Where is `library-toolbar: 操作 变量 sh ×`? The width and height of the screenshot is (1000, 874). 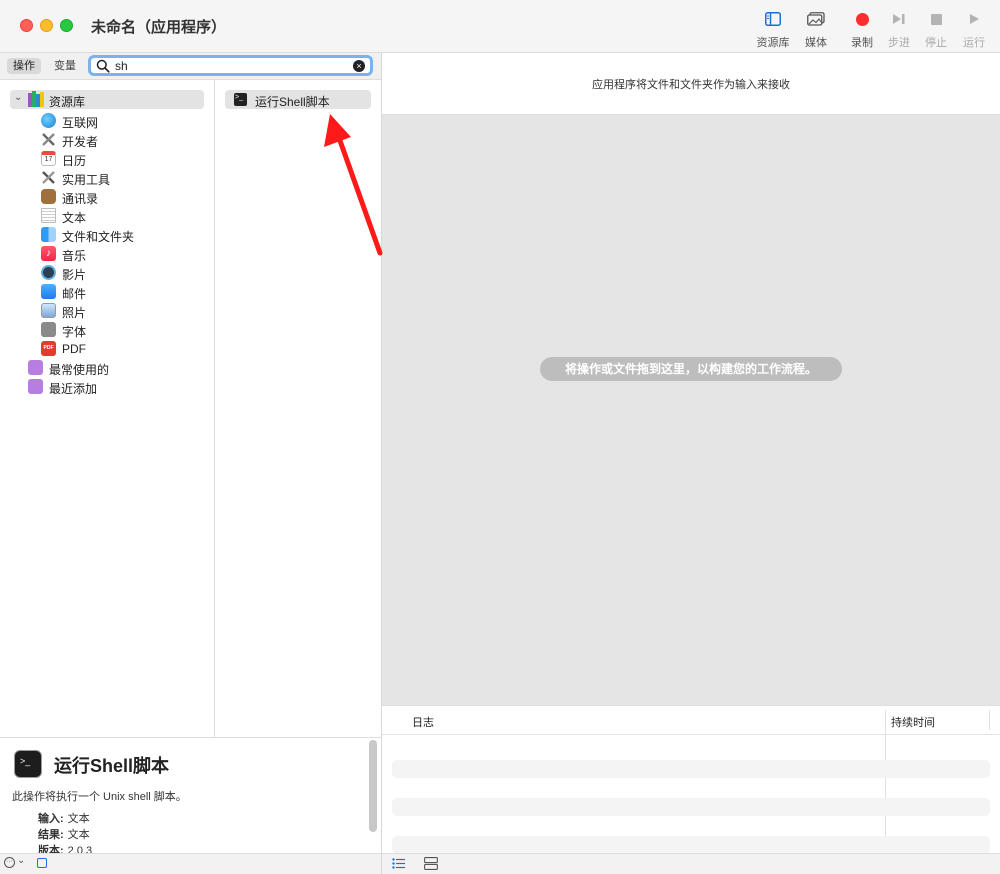
library-toolbar: 操作 变量 sh × is located at coordinates (190, 66).